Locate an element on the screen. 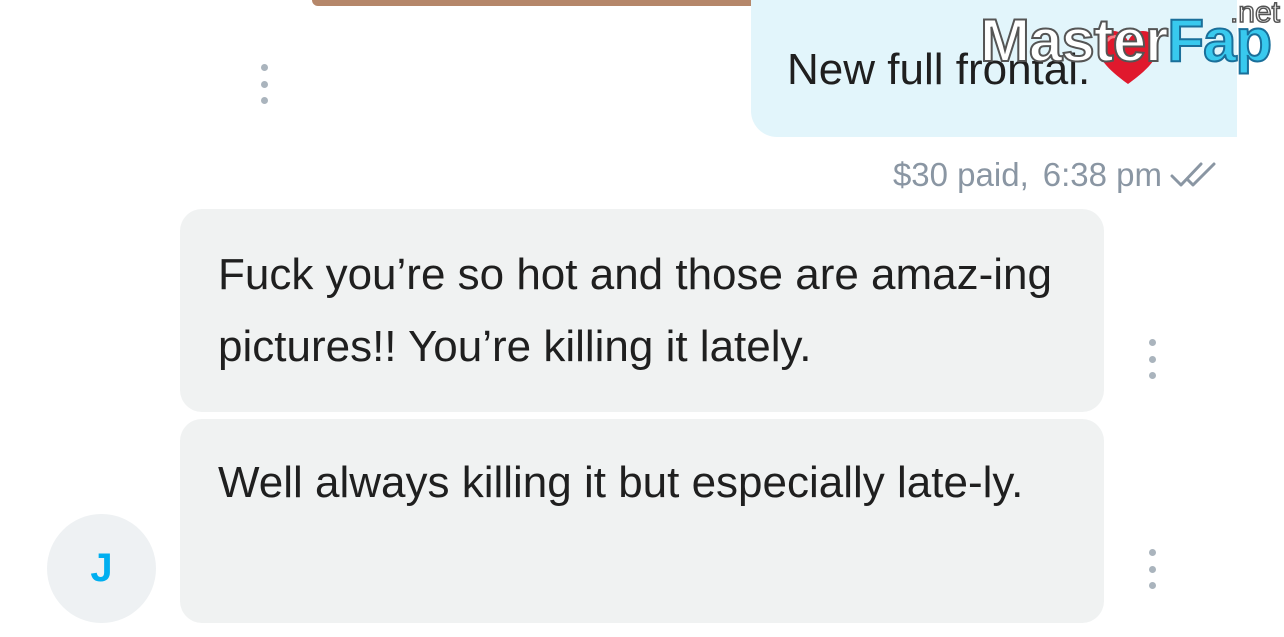 The width and height of the screenshot is (1284, 637). message-meta: $30 paid , 6:38 pm is located at coordinates (1059, 175).